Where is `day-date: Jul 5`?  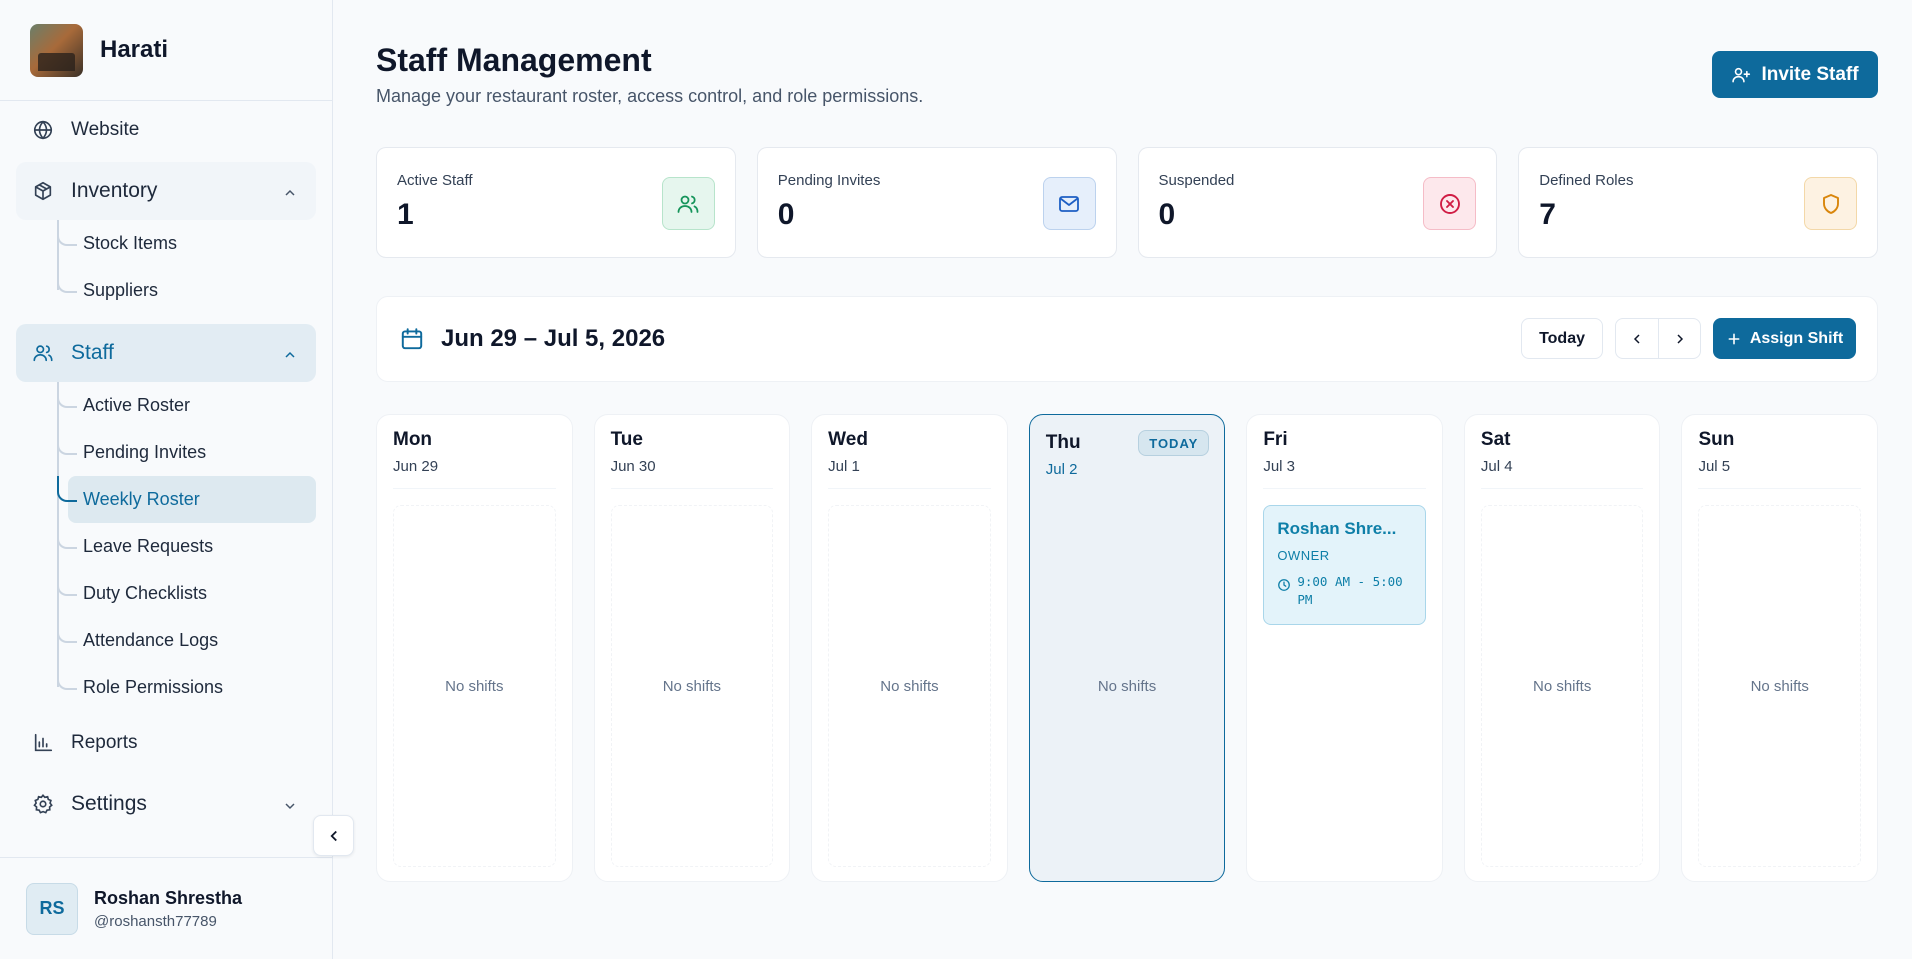
day-date: Jul 5 is located at coordinates (1714, 466).